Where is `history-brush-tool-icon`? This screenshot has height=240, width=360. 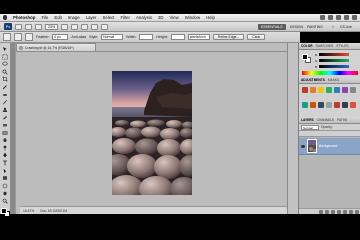
history-brush-tool-icon is located at coordinates (5, 117).